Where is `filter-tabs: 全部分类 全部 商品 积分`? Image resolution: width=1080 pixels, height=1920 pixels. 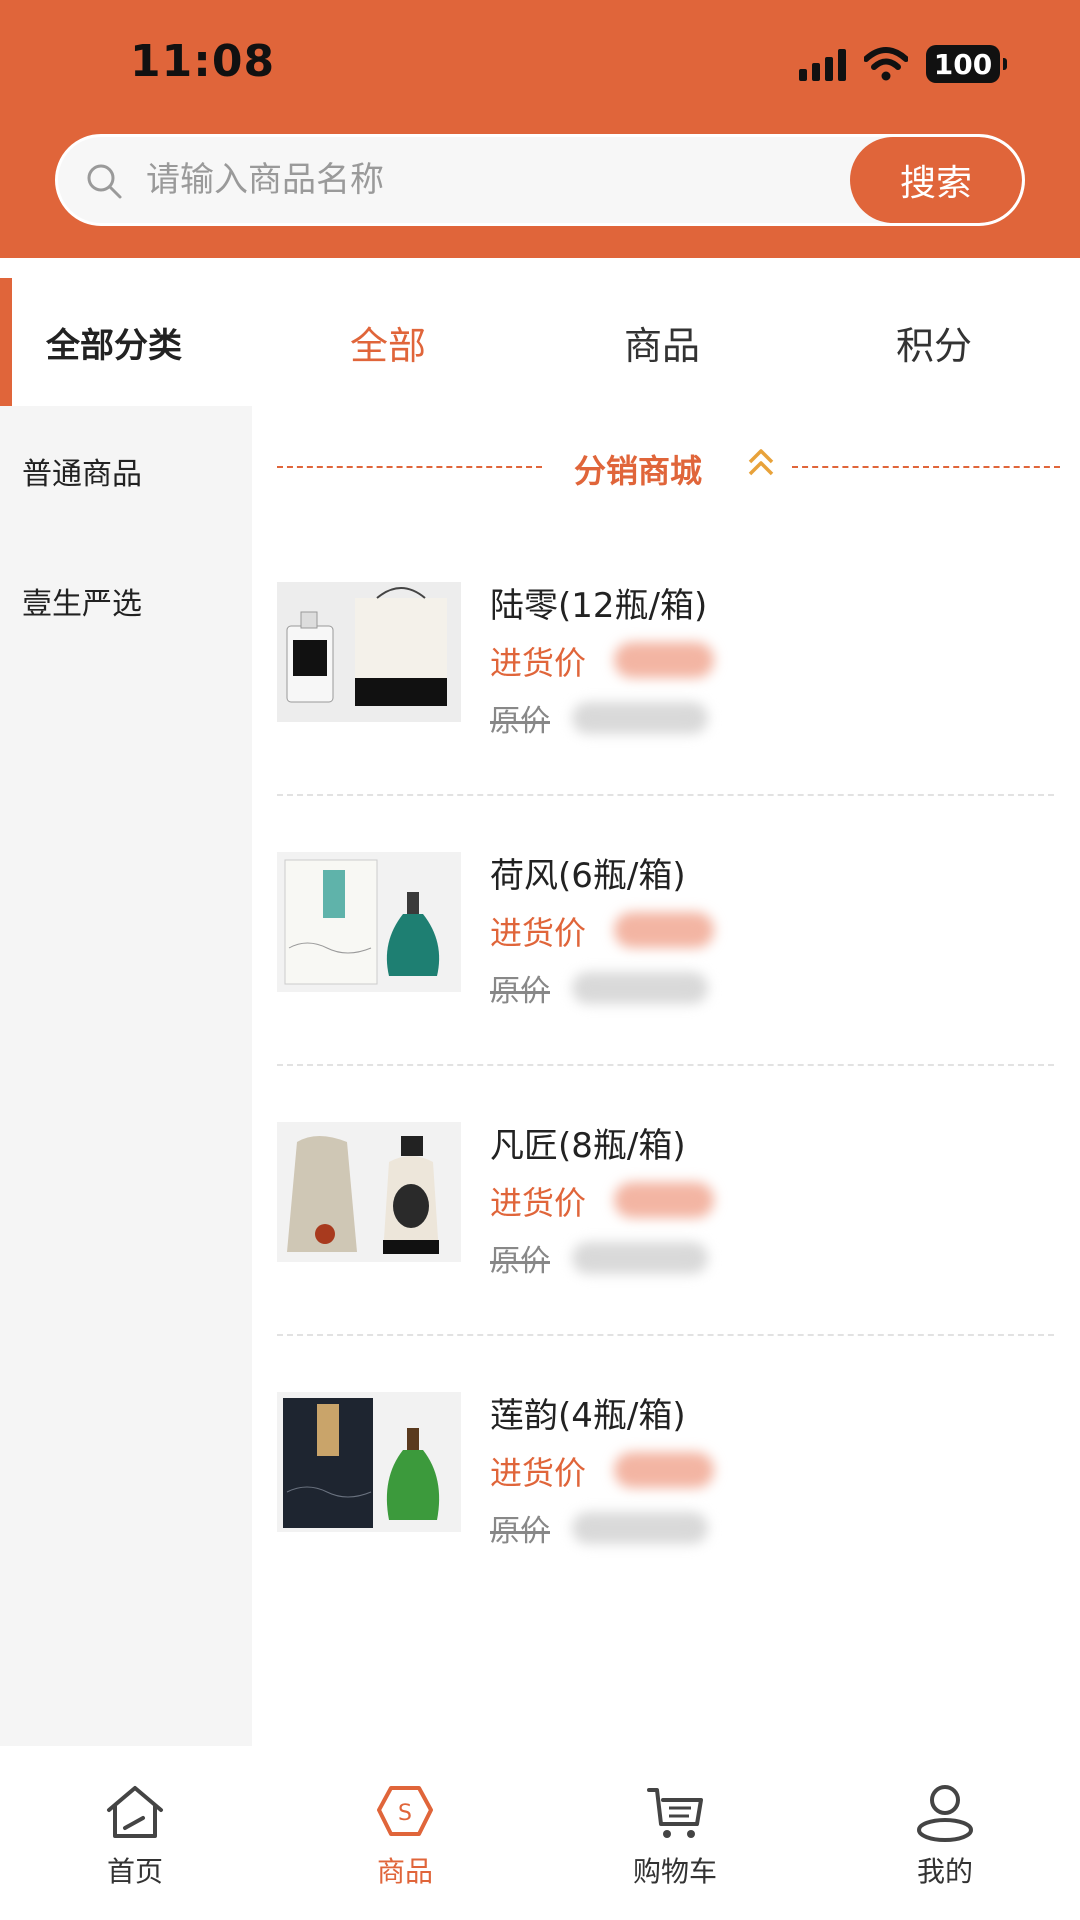 filter-tabs: 全部分类 全部 商品 积分 is located at coordinates (540, 342).